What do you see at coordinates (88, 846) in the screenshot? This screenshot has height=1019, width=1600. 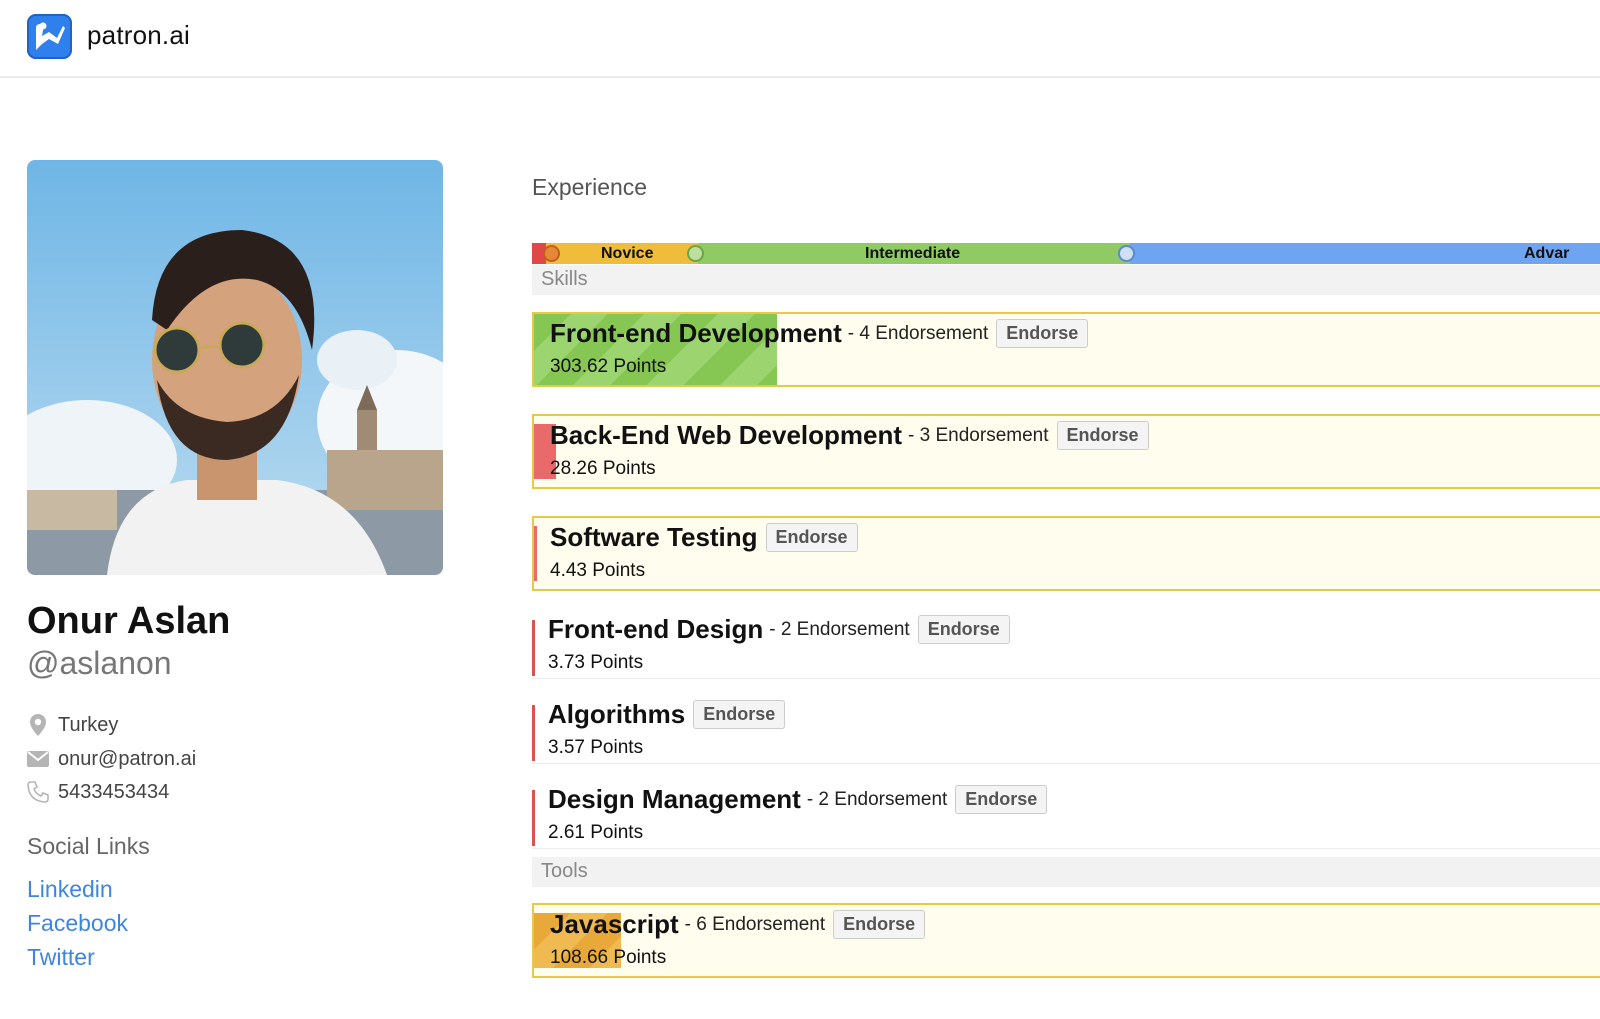 I see `social-links-title: Social Links` at bounding box center [88, 846].